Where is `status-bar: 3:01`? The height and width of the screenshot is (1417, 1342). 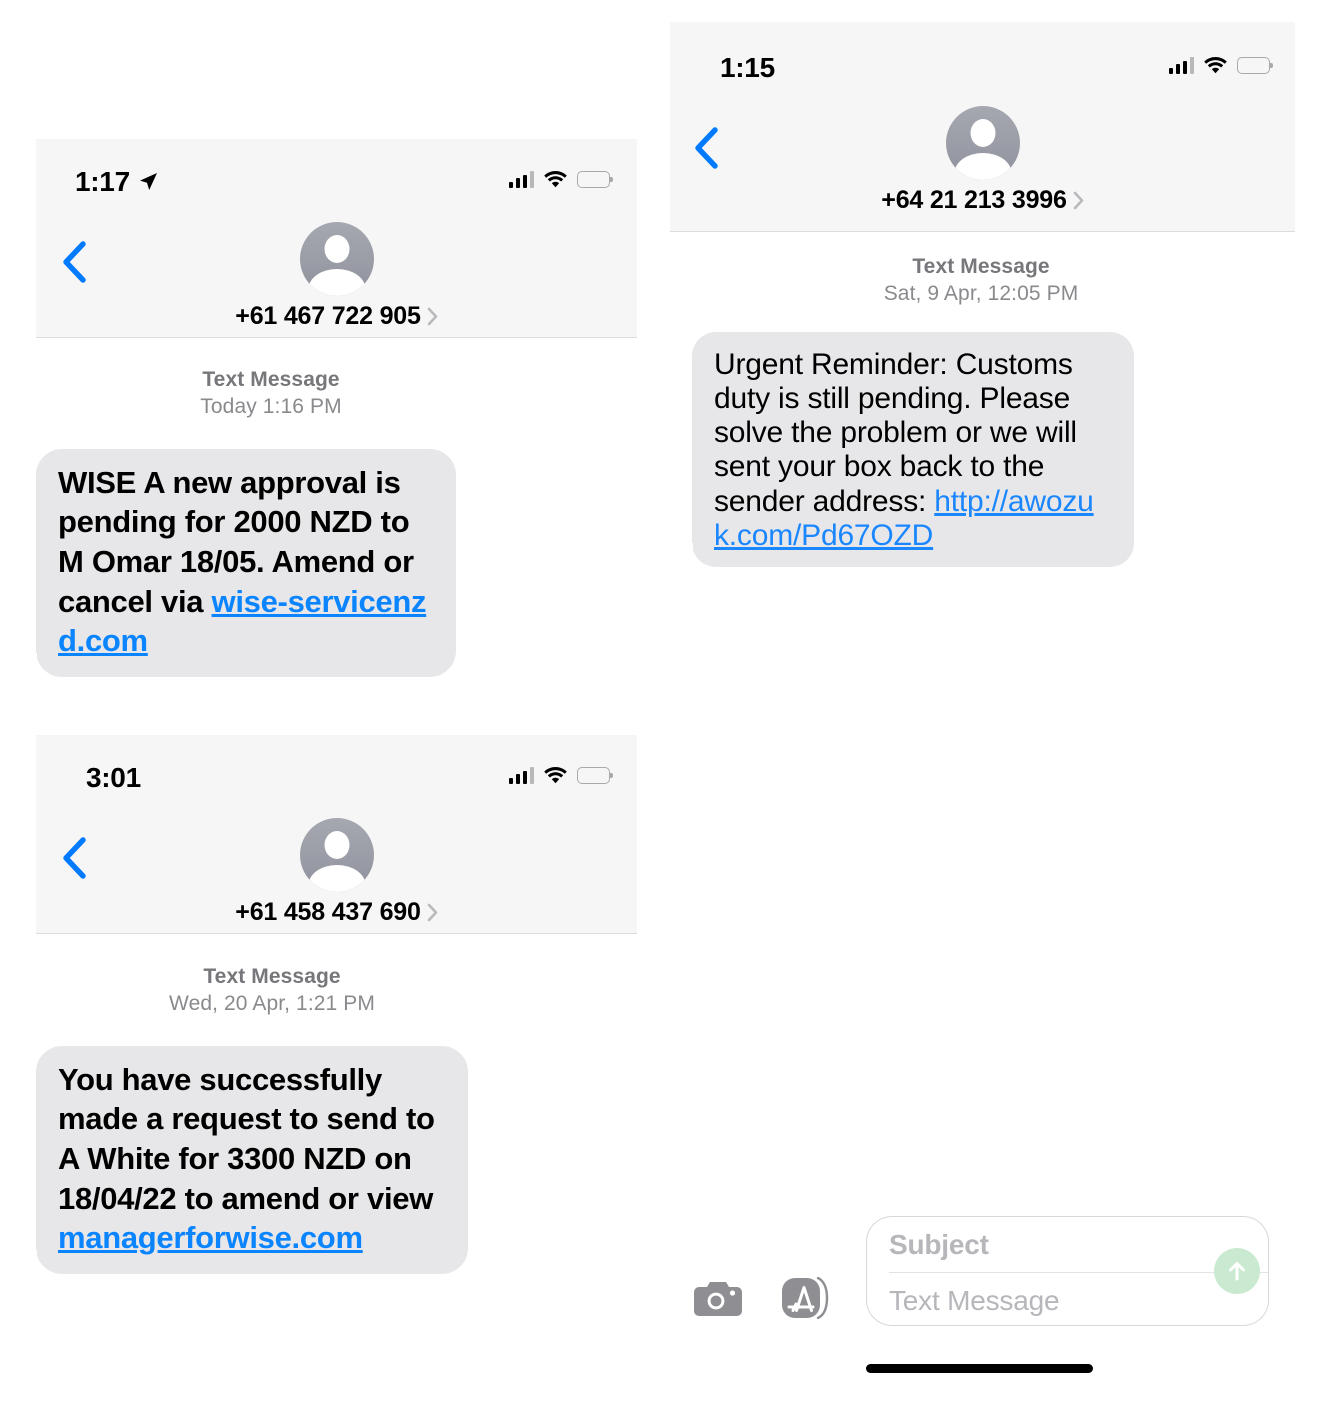
status-bar: 3:01 is located at coordinates (336, 764).